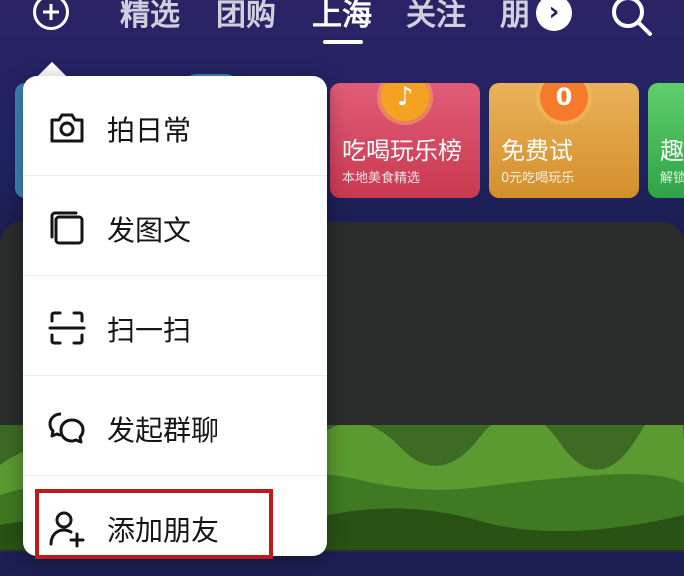 This screenshot has height=576, width=684. What do you see at coordinates (342, 17) in the screenshot?
I see `tab-city: 上海` at bounding box center [342, 17].